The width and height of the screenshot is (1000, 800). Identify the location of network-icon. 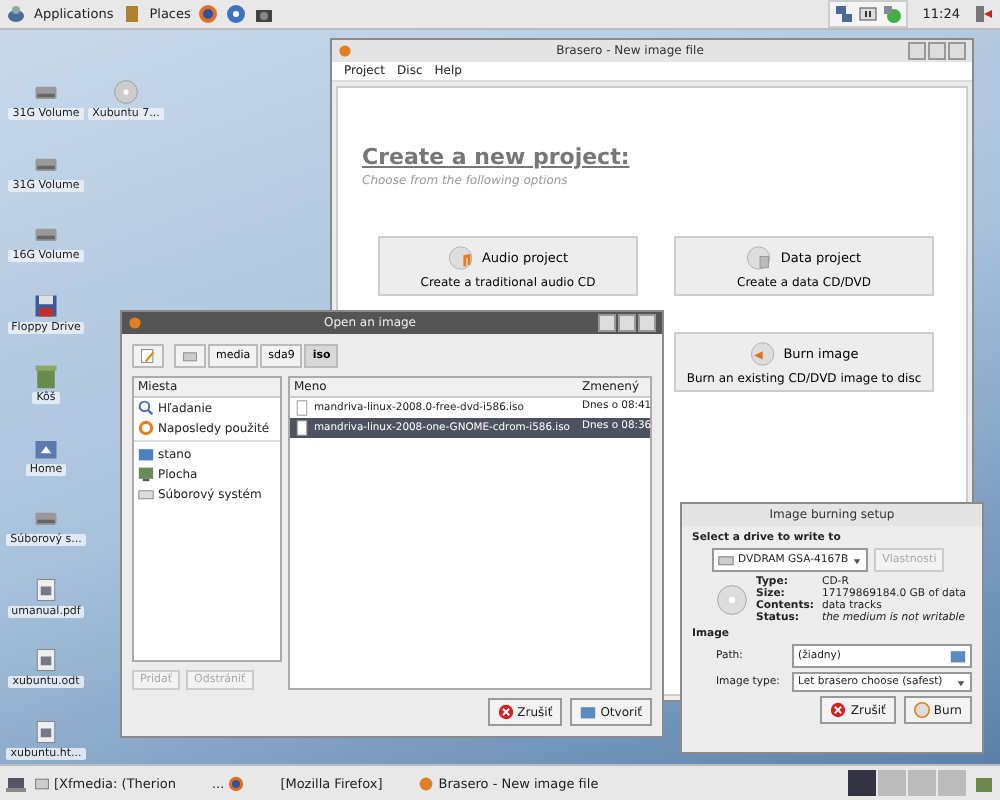
(844, 14).